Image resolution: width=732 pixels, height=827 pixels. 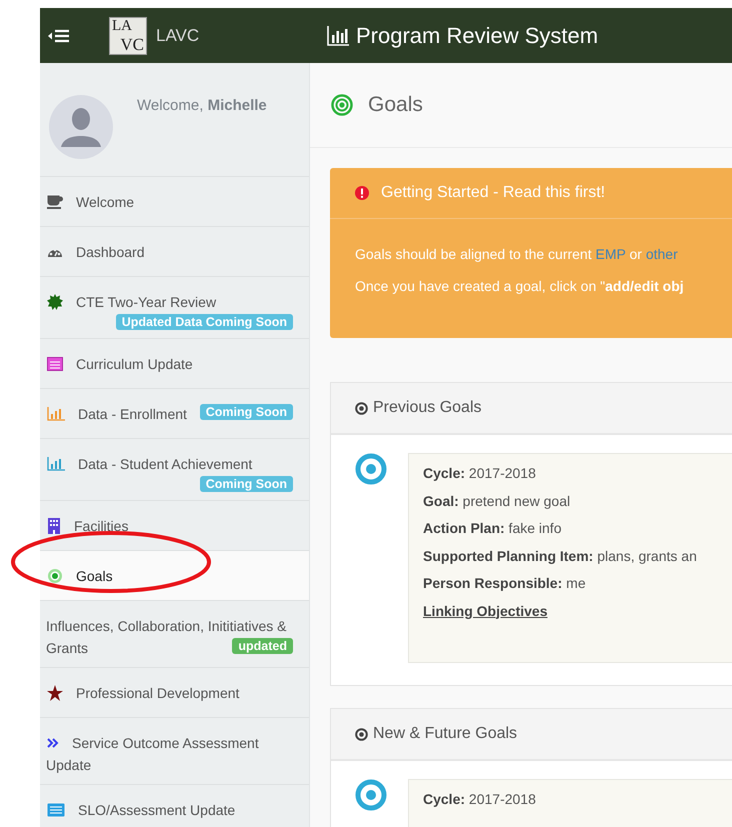 What do you see at coordinates (517, 254) in the screenshot?
I see `alert-text: Goals should be aligned to the current EMP or other` at bounding box center [517, 254].